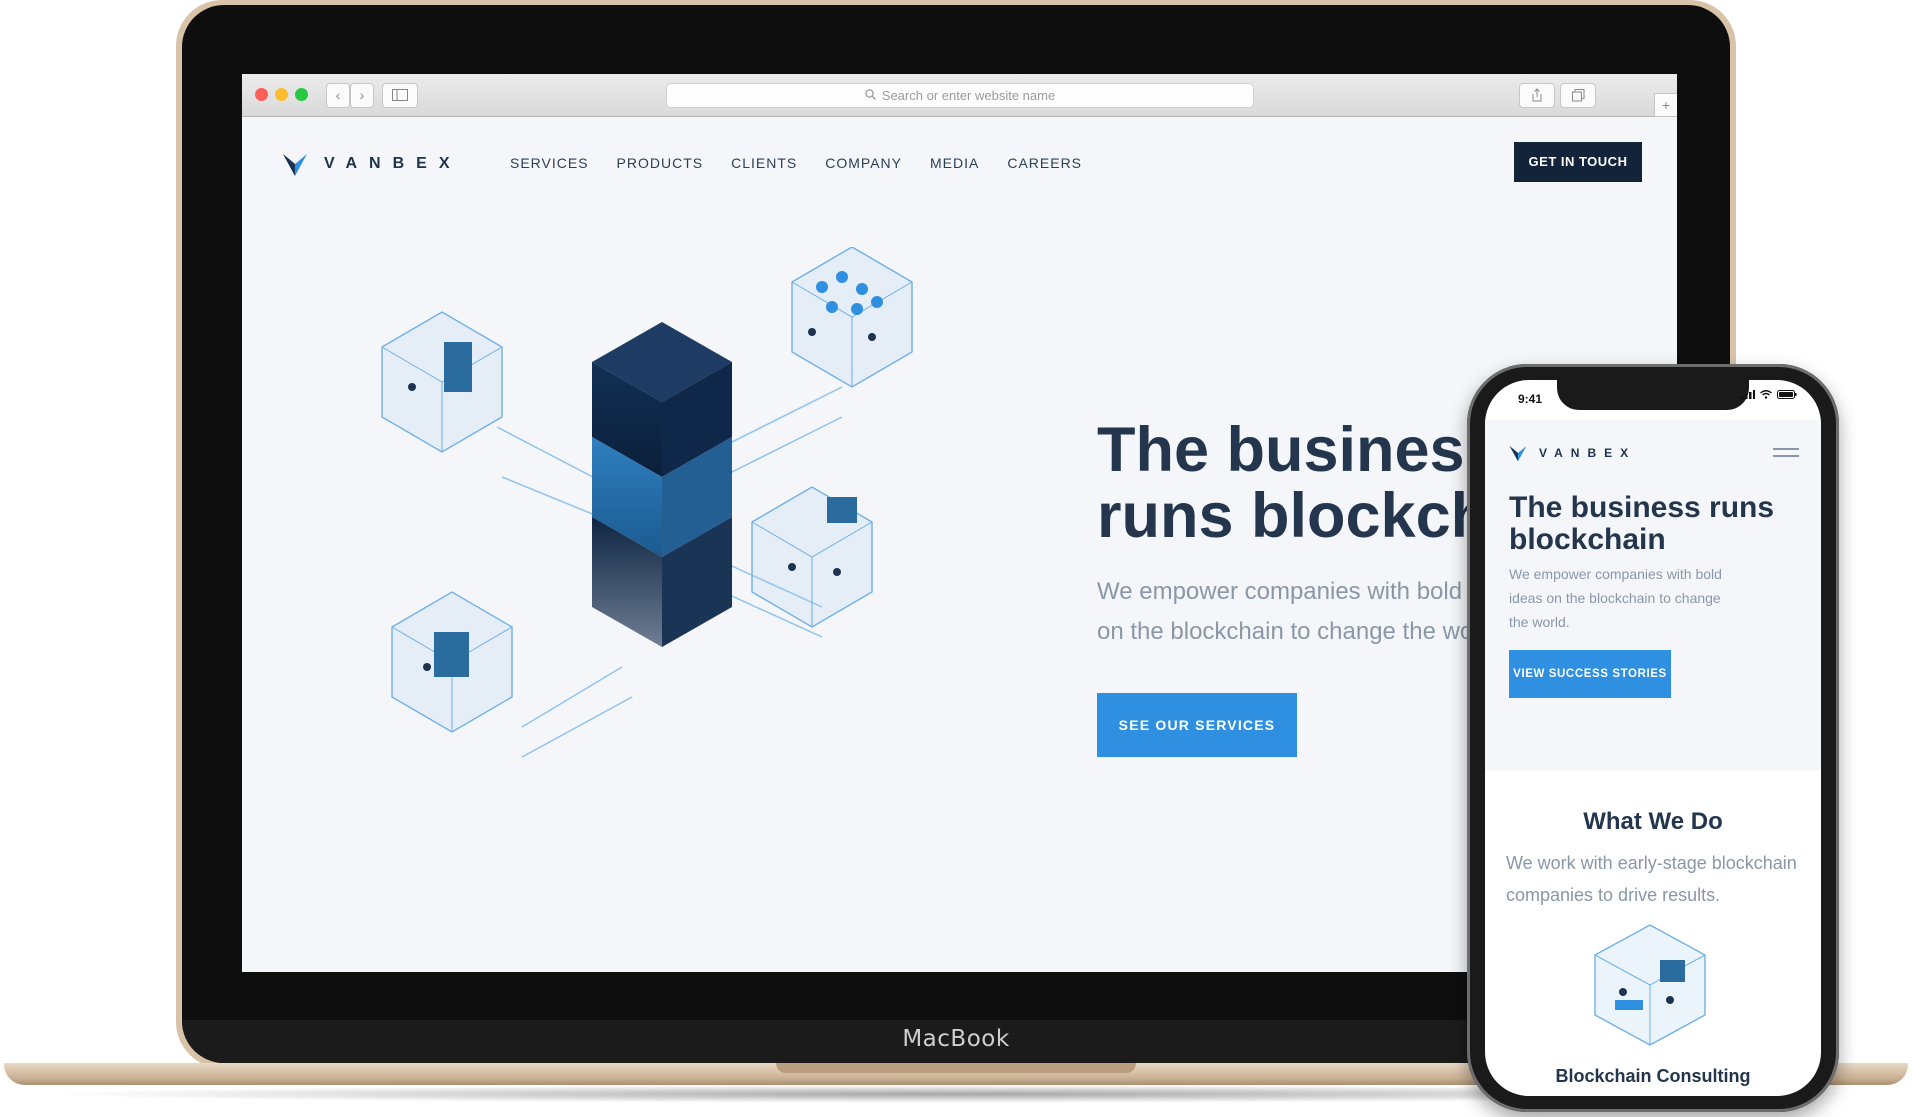 Image resolution: width=1912 pixels, height=1117 pixels. Describe the element at coordinates (1748, 394) in the screenshot. I see `cellular-signal-icon` at that location.